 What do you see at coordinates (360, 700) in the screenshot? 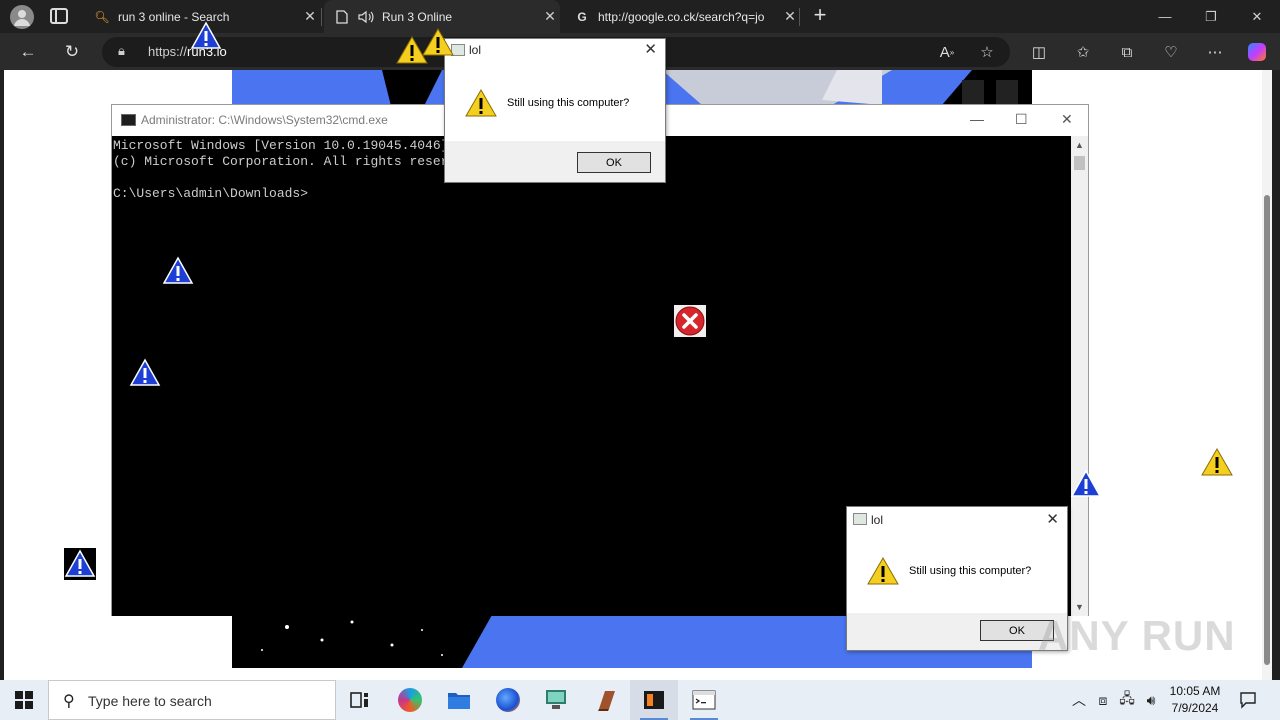
I see `task-view-icon` at bounding box center [360, 700].